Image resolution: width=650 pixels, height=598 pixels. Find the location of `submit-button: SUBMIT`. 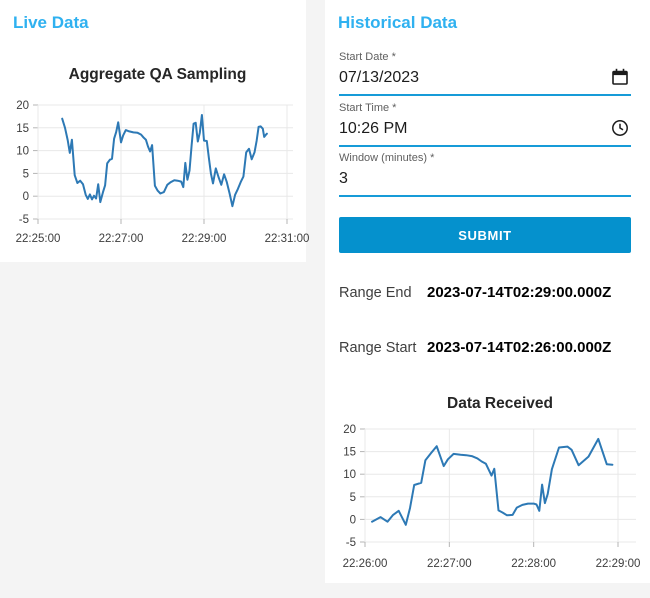

submit-button: SUBMIT is located at coordinates (485, 235).